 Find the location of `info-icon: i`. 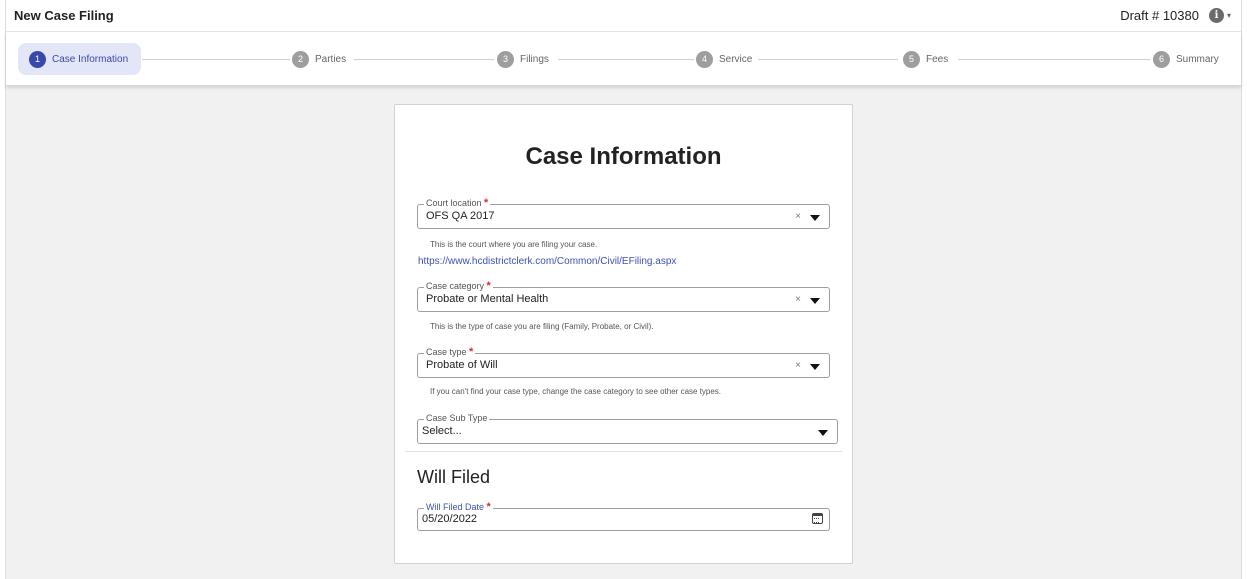

info-icon: i is located at coordinates (1216, 15).